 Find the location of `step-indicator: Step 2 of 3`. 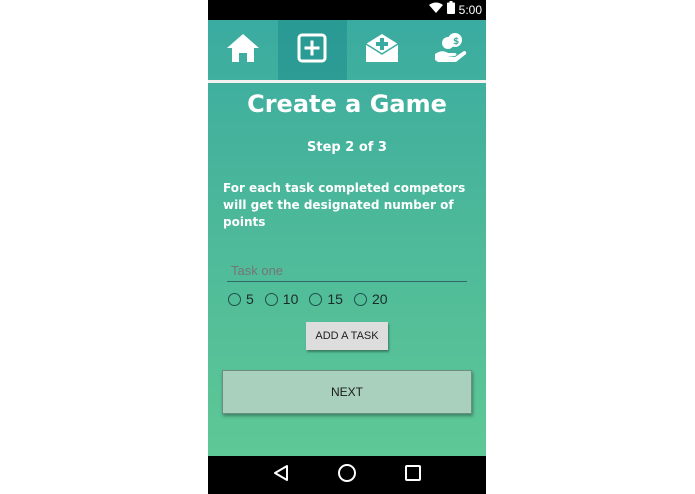

step-indicator: Step 2 of 3 is located at coordinates (347, 147).